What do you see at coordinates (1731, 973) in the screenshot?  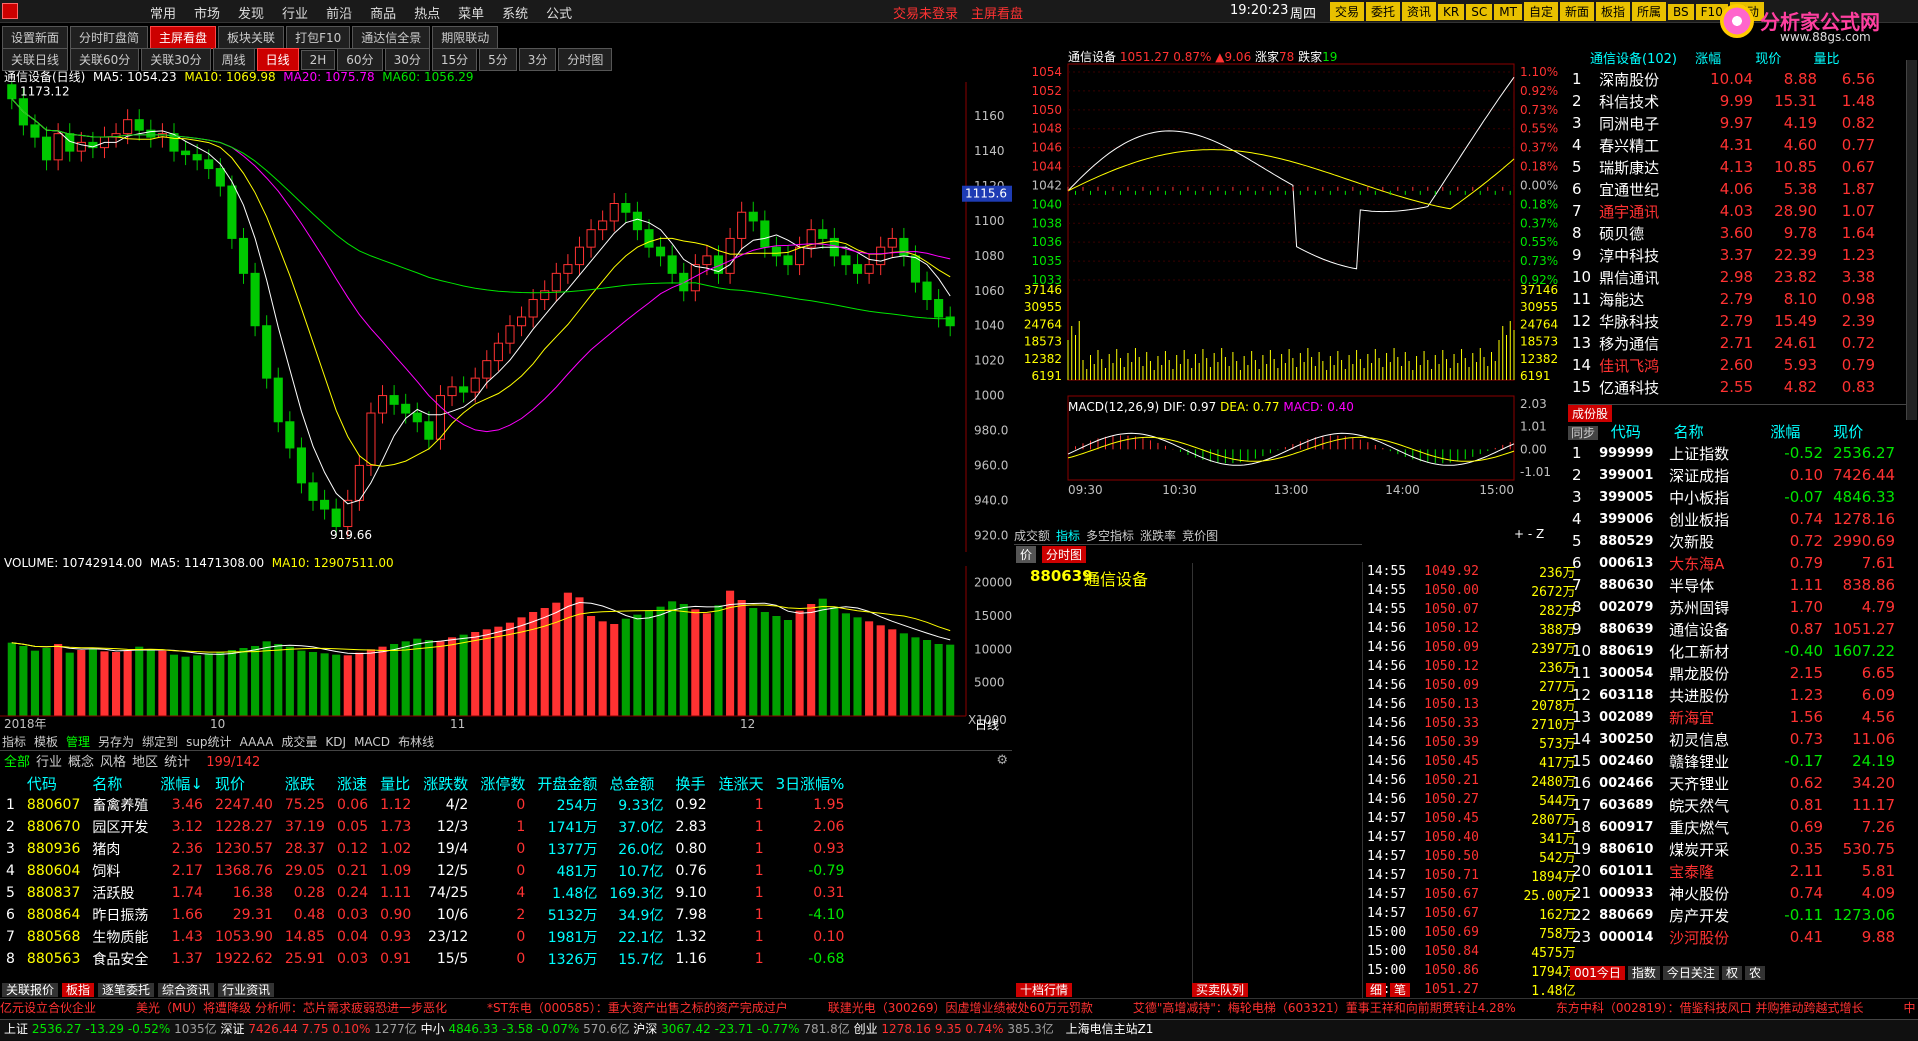 I see `indices-bottom-tab: 权` at bounding box center [1731, 973].